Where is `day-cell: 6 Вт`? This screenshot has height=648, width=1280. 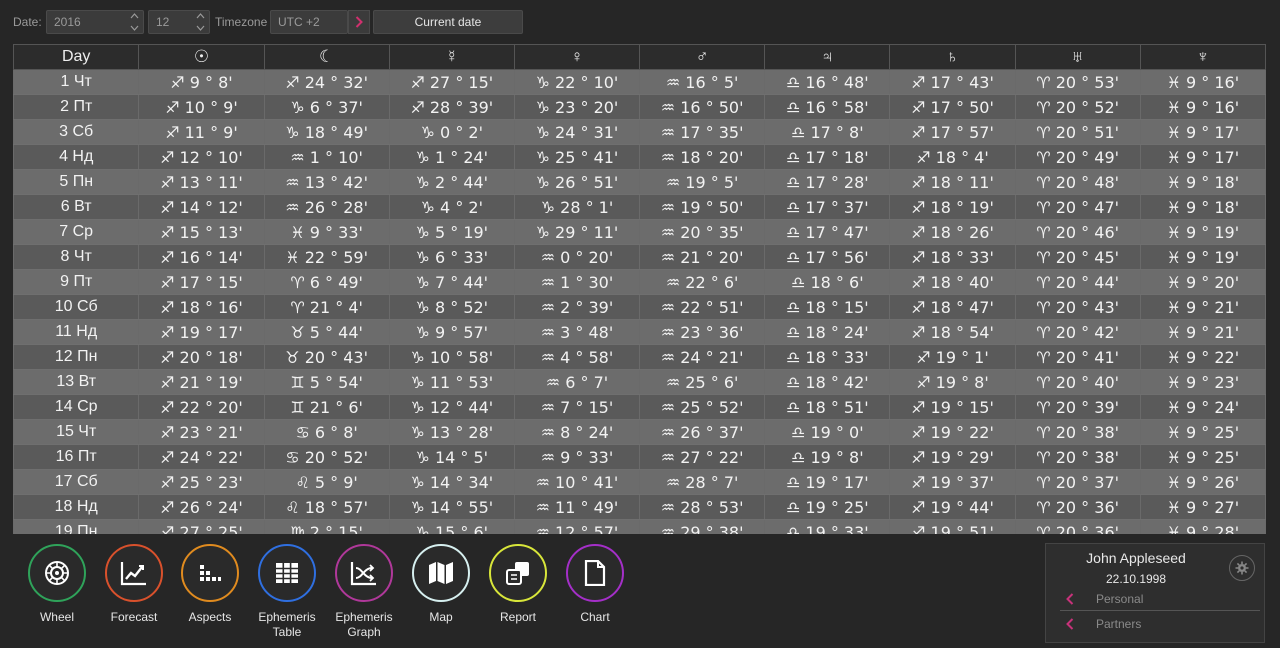 day-cell: 6 Вт is located at coordinates (76, 207).